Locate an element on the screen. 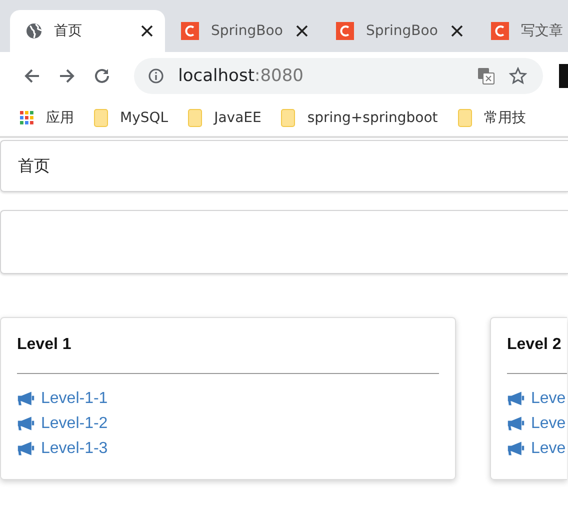 The image size is (568, 530). card-link: Level-1-3 is located at coordinates (74, 449).